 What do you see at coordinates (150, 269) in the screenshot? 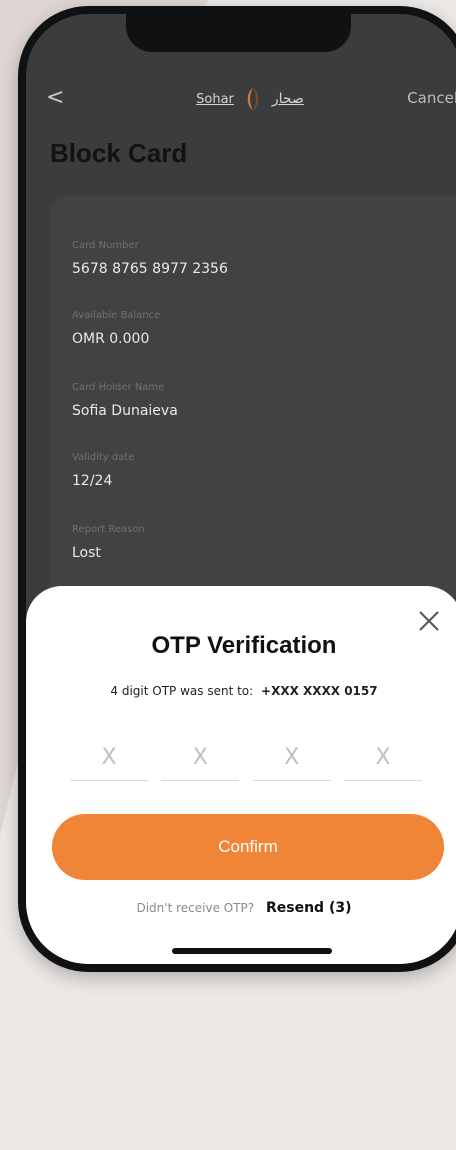
I see `field-value: 5678 8765 8977 2356` at bounding box center [150, 269].